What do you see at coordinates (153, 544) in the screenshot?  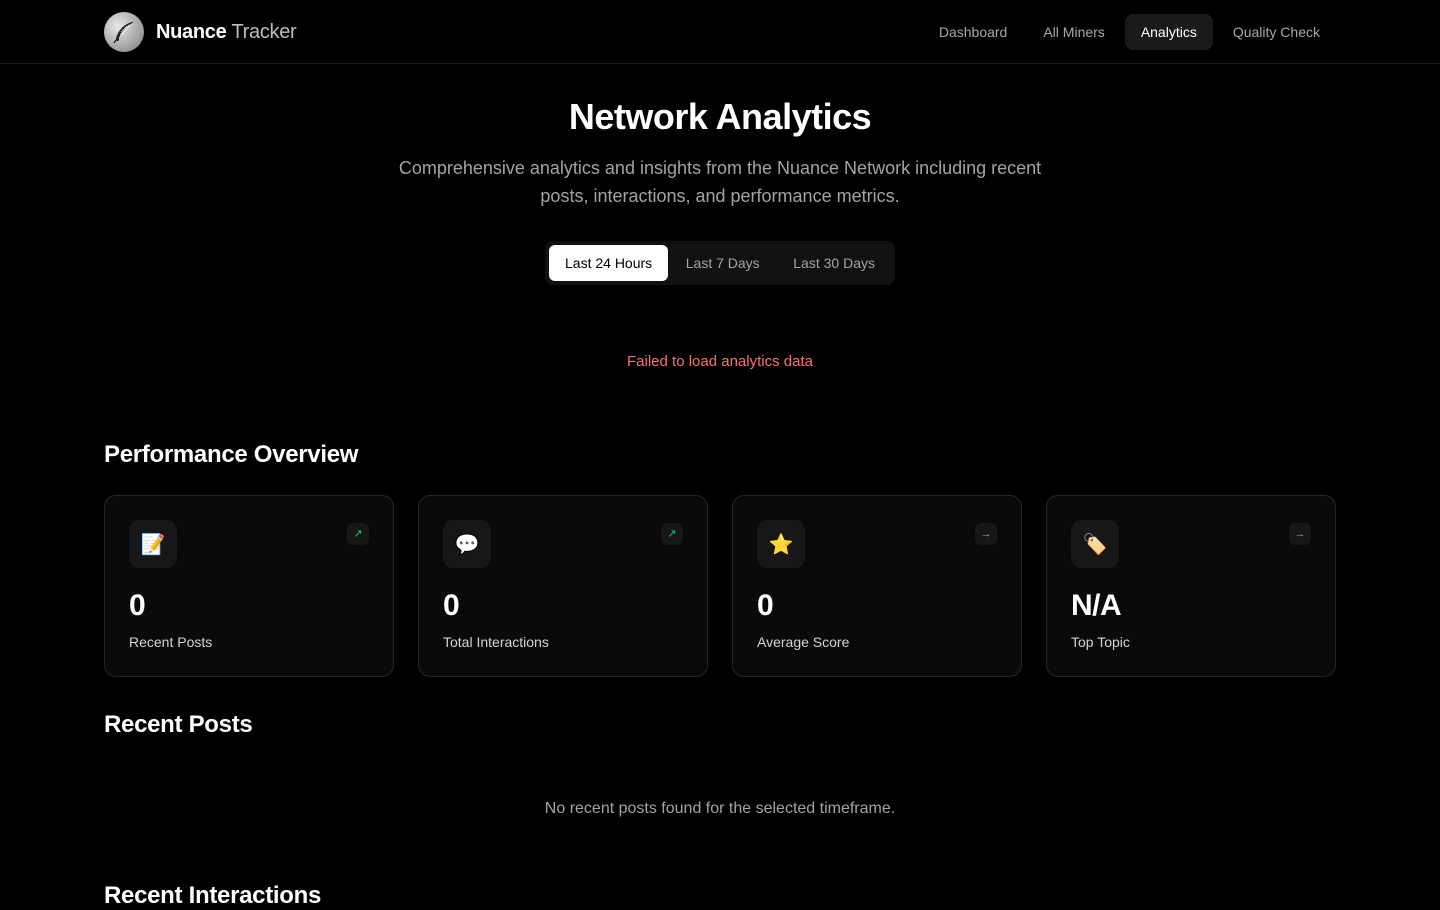 I see `memo-icon: 📝` at bounding box center [153, 544].